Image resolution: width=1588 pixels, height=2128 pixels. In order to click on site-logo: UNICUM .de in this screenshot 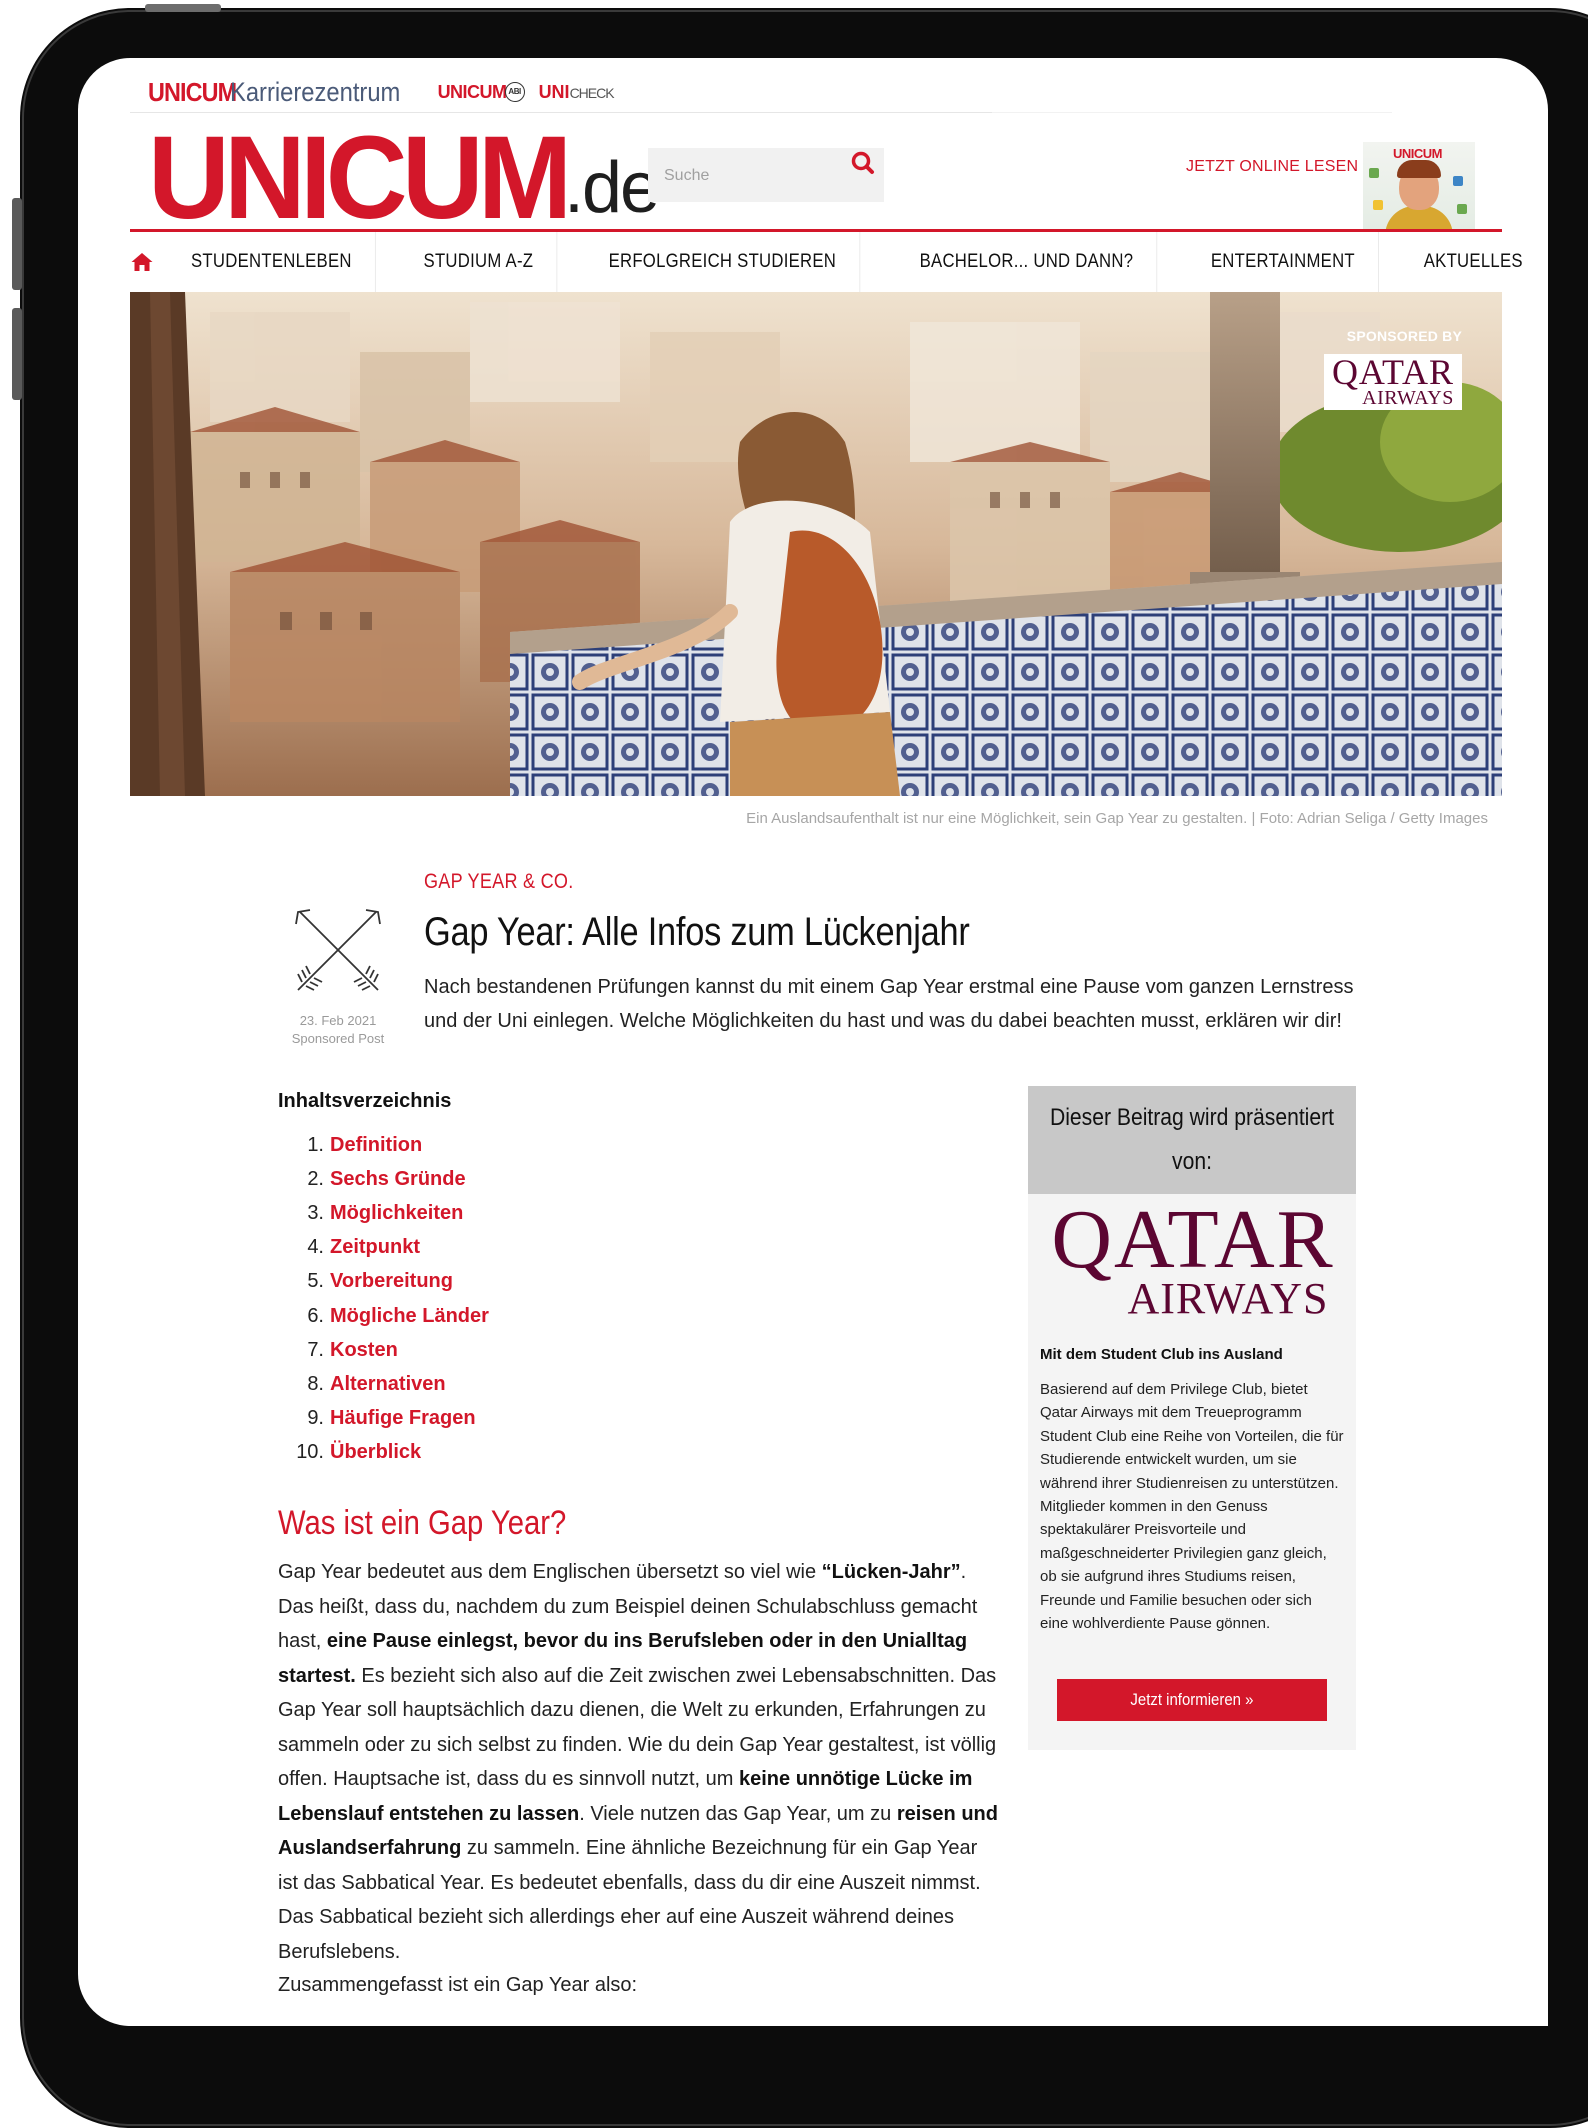, I will do `click(404, 178)`.